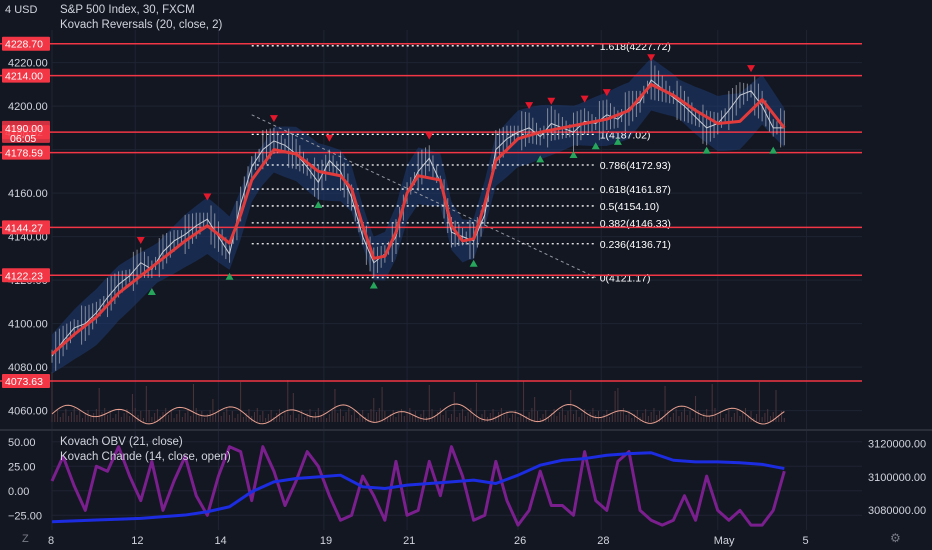 The height and width of the screenshot is (550, 932). I want to click on timezone-icon: Z, so click(25, 539).